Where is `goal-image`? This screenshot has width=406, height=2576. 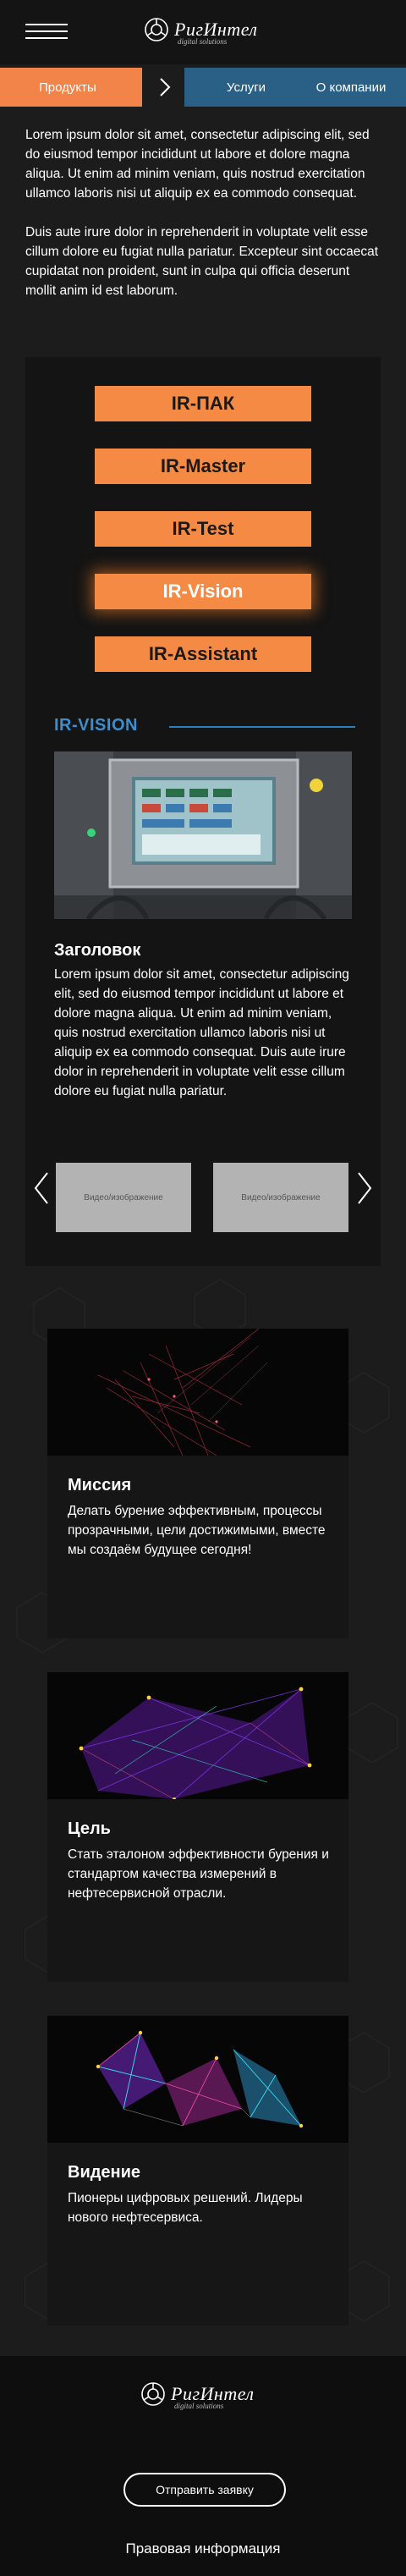
goal-image is located at coordinates (198, 1735).